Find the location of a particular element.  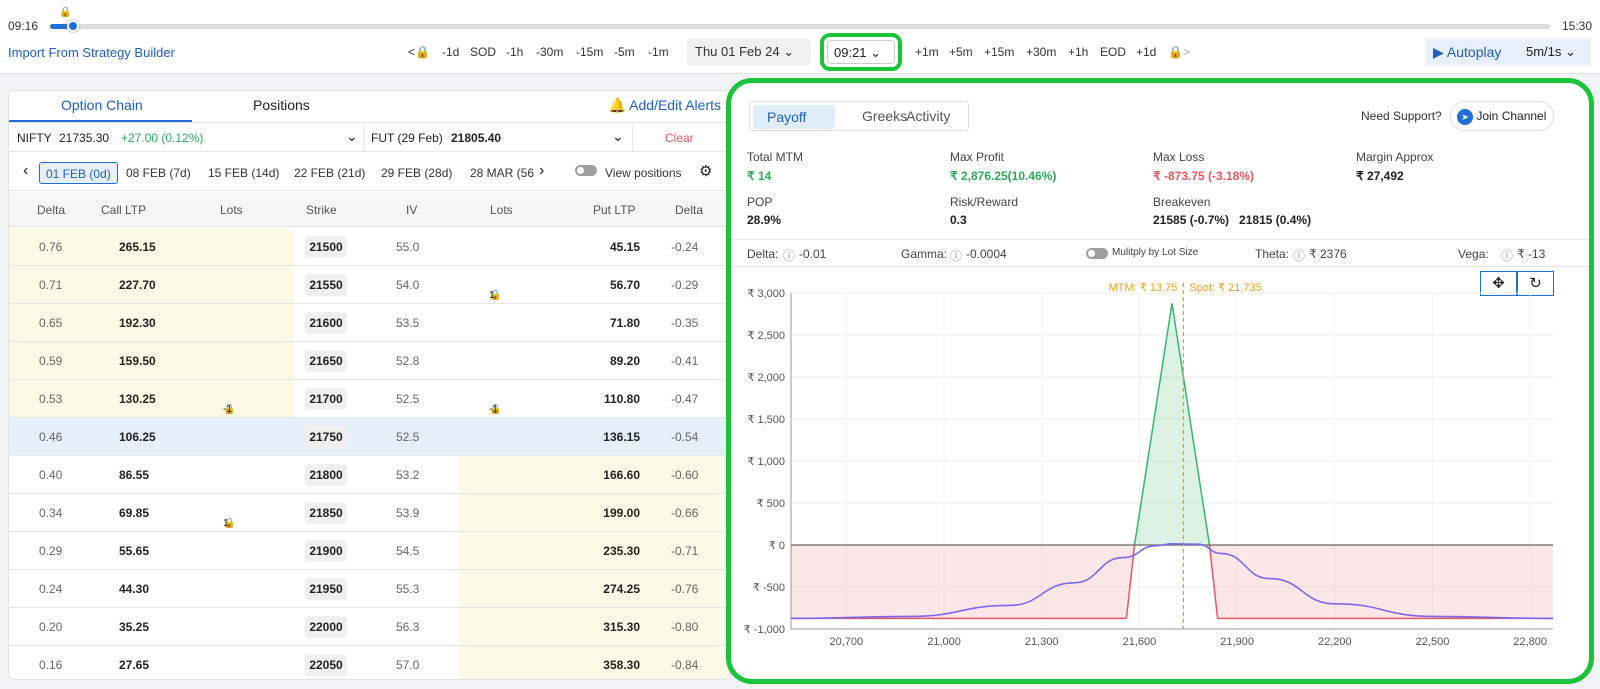

put-delta: -0.71 is located at coordinates (685, 551).